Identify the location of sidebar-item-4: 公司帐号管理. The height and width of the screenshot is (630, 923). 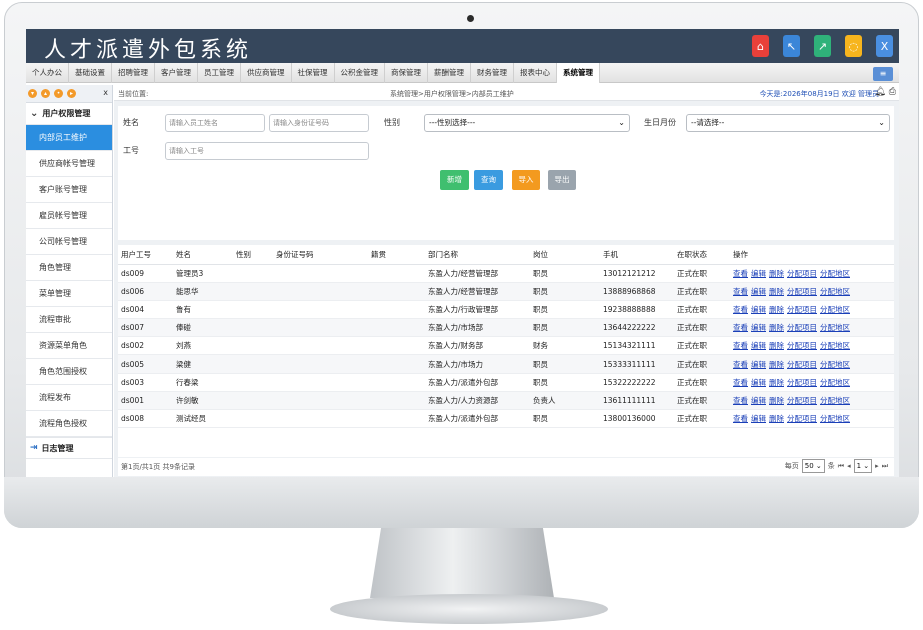
(69, 242).